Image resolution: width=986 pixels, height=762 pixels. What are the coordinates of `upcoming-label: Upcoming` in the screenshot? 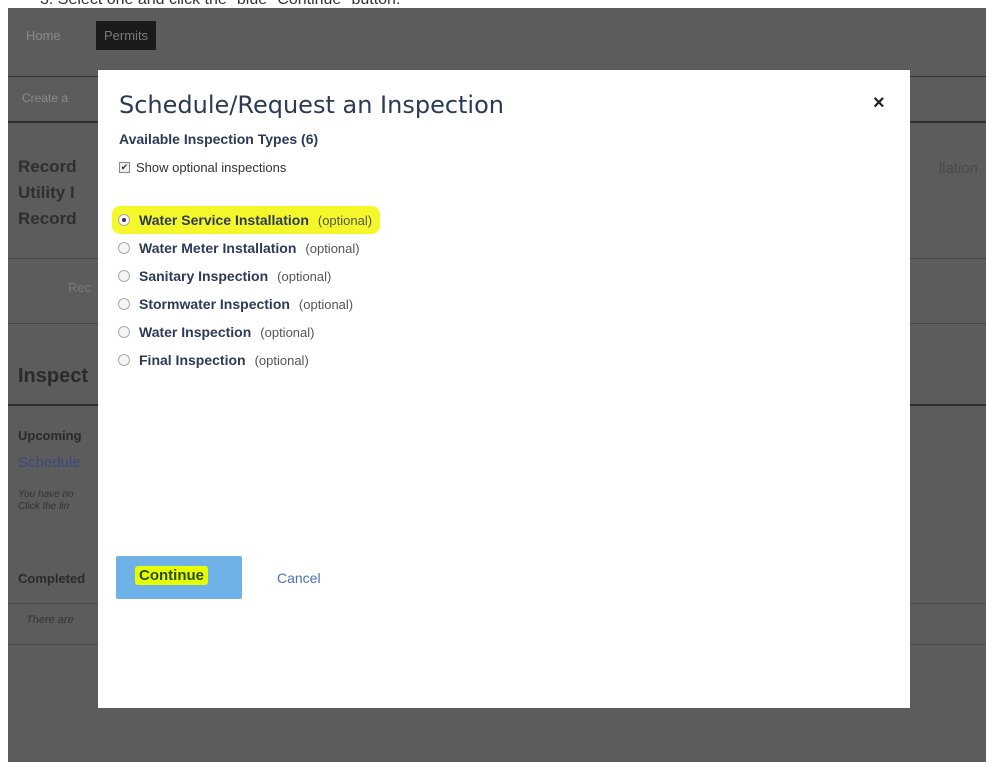 It's located at (50, 435).